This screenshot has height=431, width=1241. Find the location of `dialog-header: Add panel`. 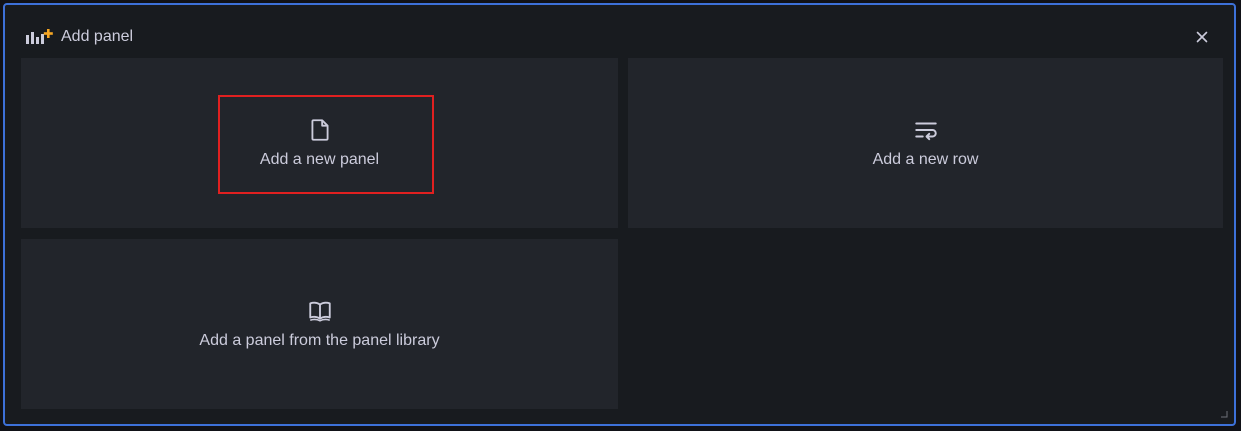

dialog-header: Add panel is located at coordinates (624, 37).